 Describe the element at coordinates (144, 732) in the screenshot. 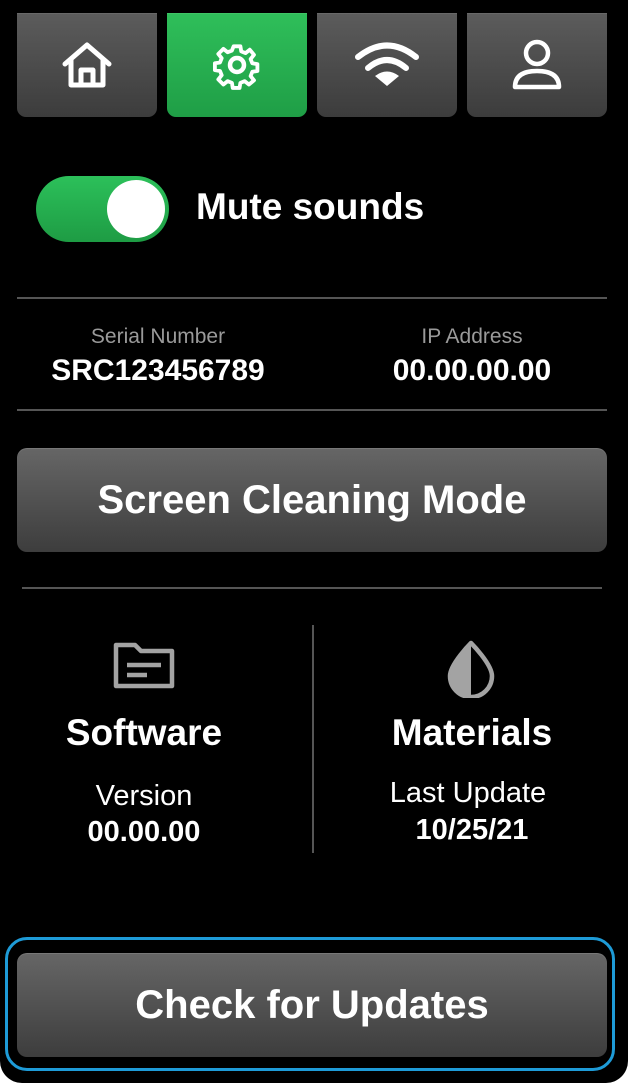

I see `software-title: Software` at that location.